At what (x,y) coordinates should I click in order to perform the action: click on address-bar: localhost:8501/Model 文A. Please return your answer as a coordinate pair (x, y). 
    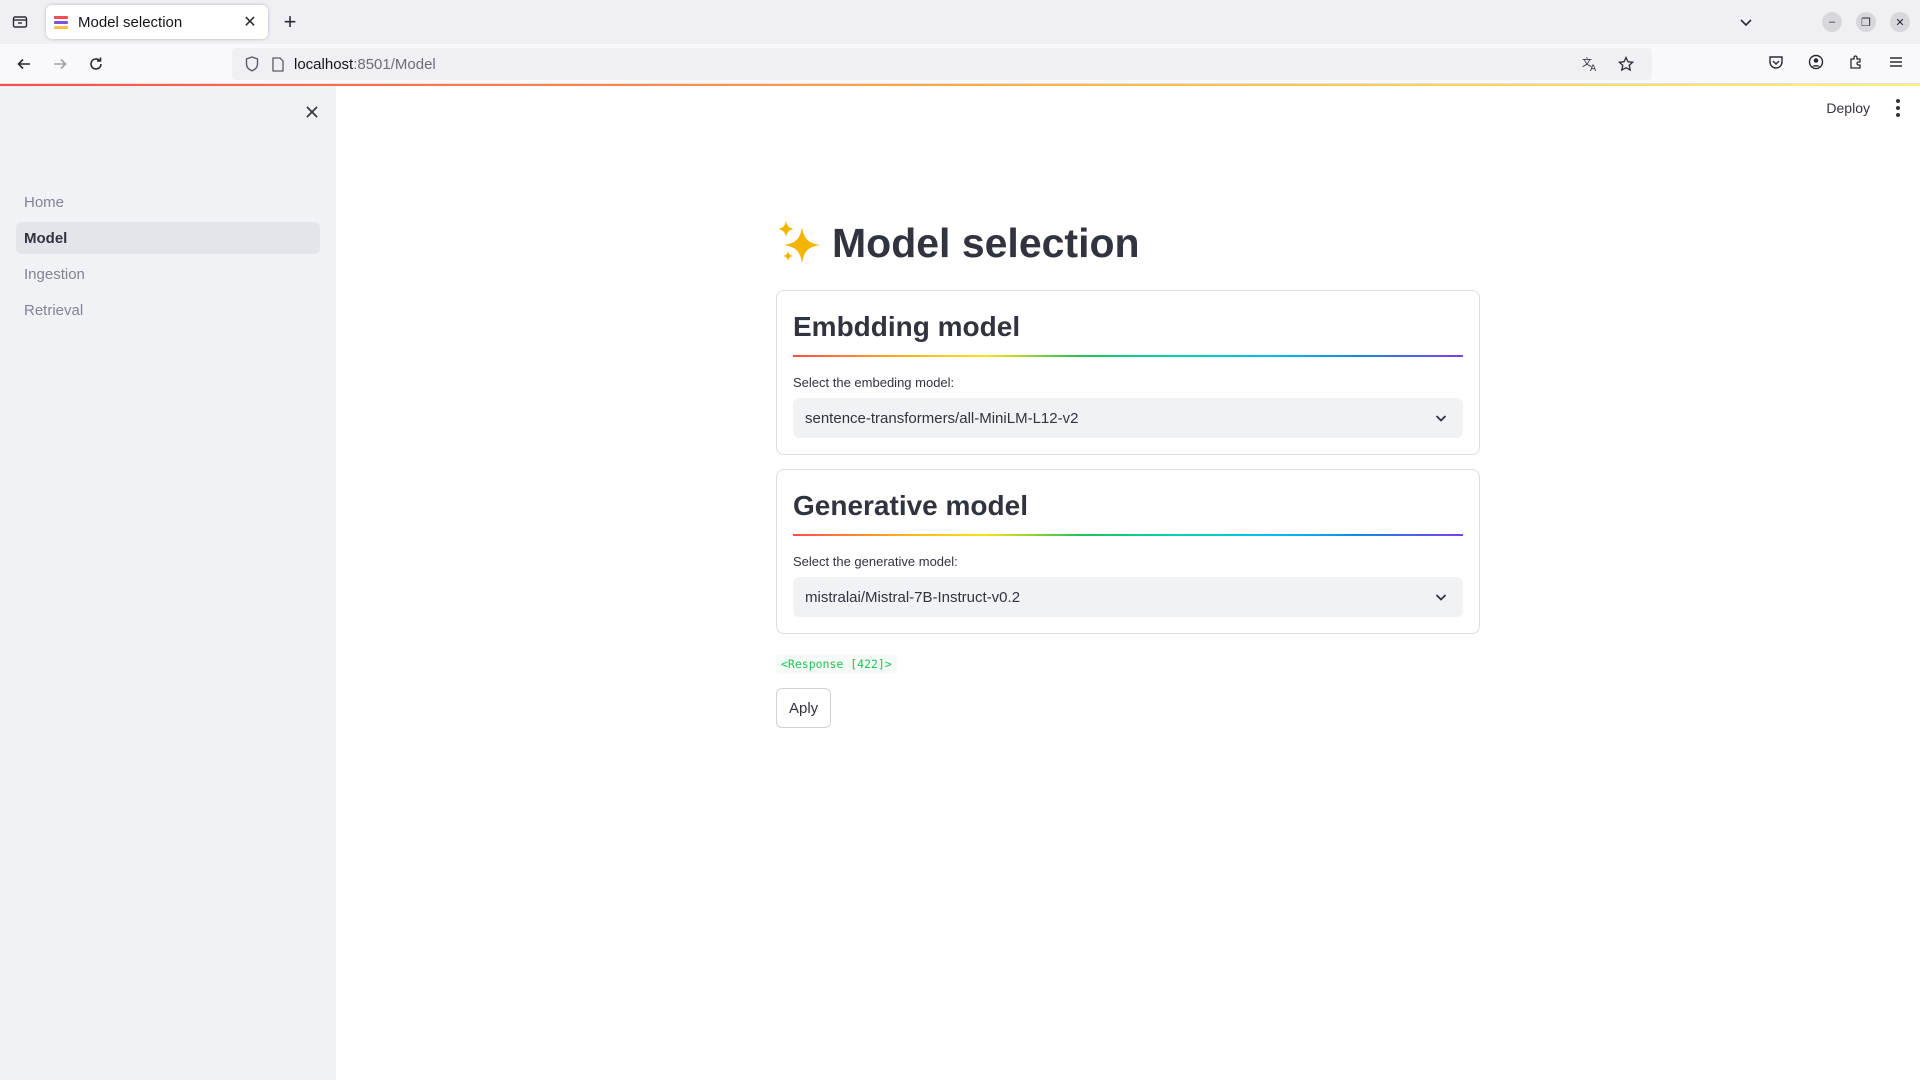
    Looking at the image, I should click on (942, 64).